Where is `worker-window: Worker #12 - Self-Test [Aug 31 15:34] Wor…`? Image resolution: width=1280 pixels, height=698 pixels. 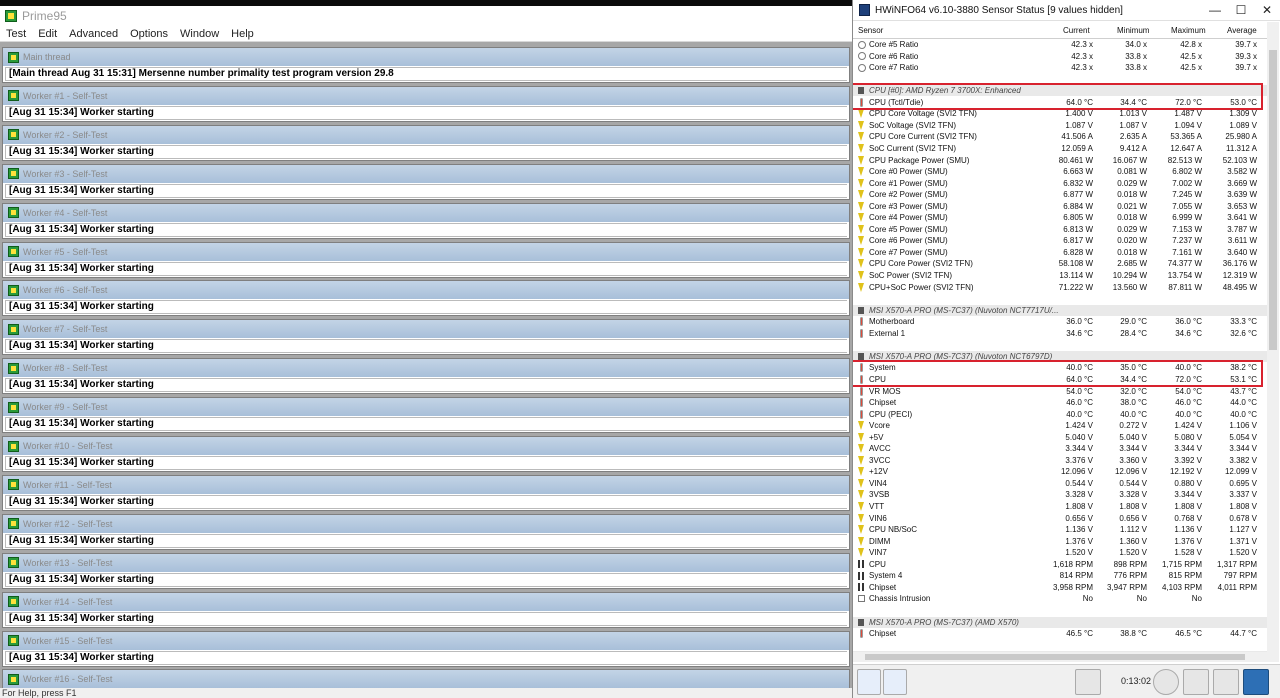
worker-window: Worker #12 - Self-Test [Aug 31 15:34] Wor… is located at coordinates (426, 531).